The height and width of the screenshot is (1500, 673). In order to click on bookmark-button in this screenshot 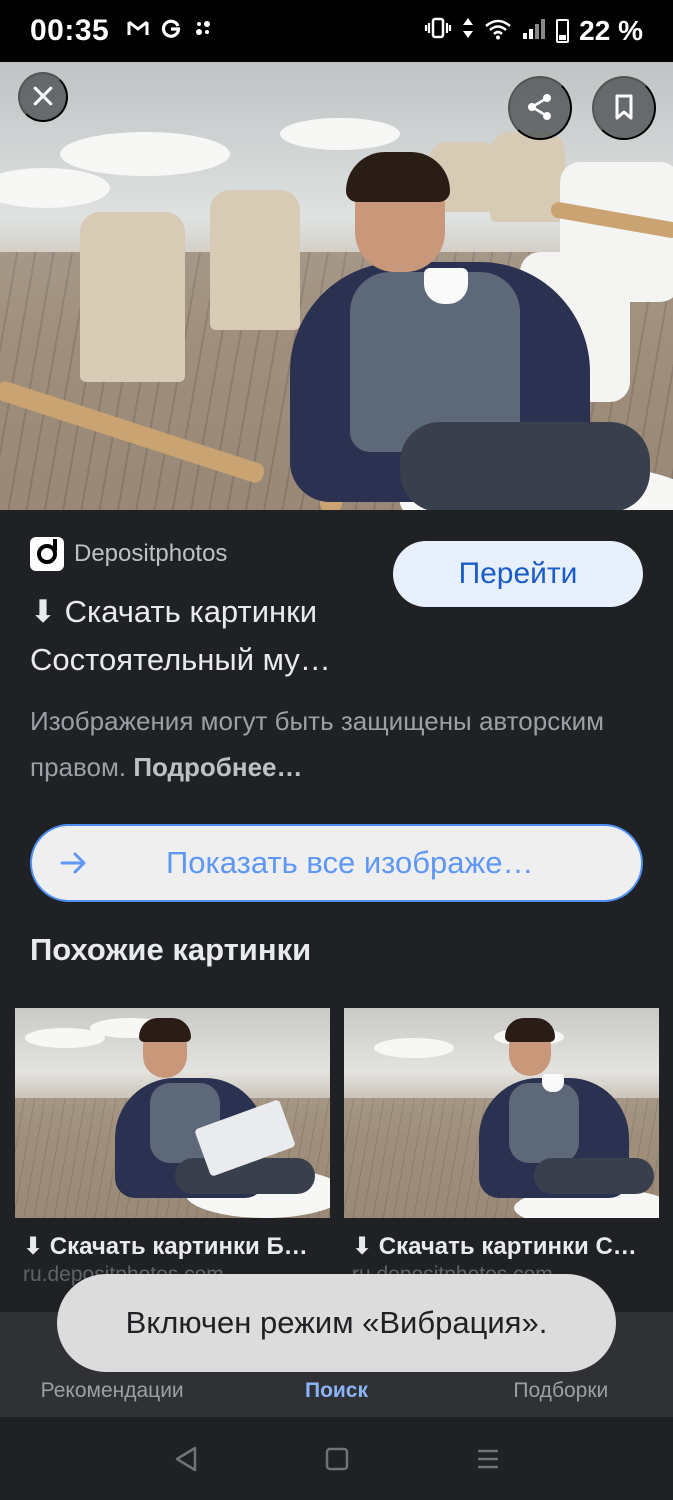, I will do `click(624, 108)`.